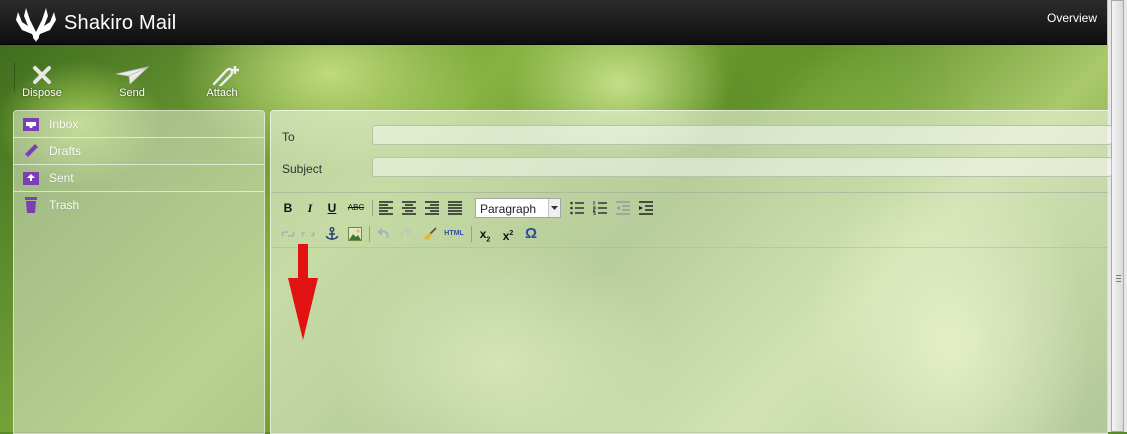 This screenshot has height=434, width=1127. I want to click on sidebar-item-label: Inbox, so click(64, 124).